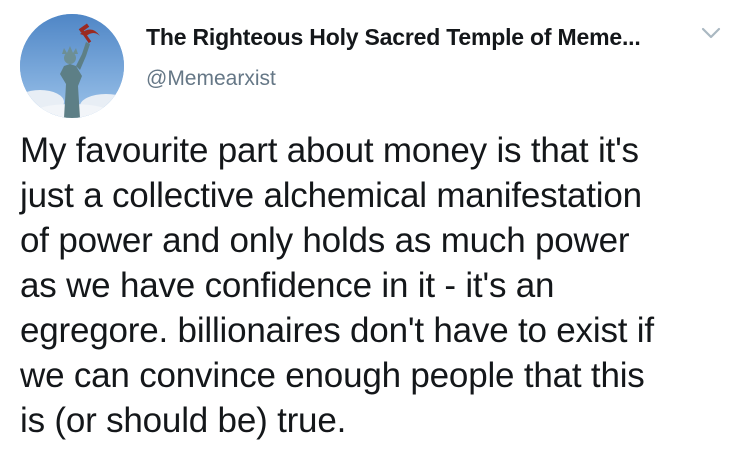 This screenshot has height=464, width=750. Describe the element at coordinates (211, 79) in the screenshot. I see `author-handle: @Memearxist` at that location.